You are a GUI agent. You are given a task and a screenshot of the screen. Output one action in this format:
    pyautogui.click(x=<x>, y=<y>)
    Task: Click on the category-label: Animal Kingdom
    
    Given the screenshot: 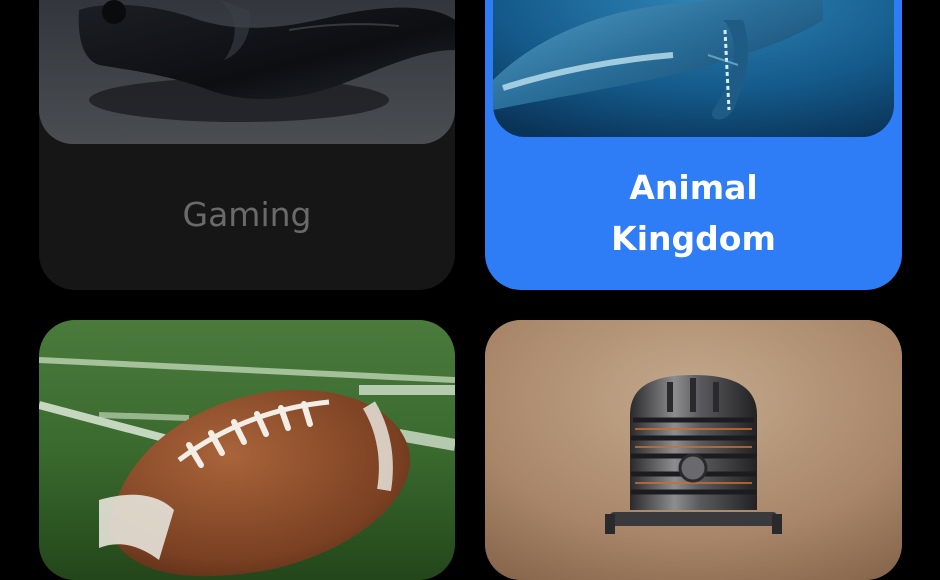 What is the action you would take?
    pyautogui.click(x=693, y=213)
    